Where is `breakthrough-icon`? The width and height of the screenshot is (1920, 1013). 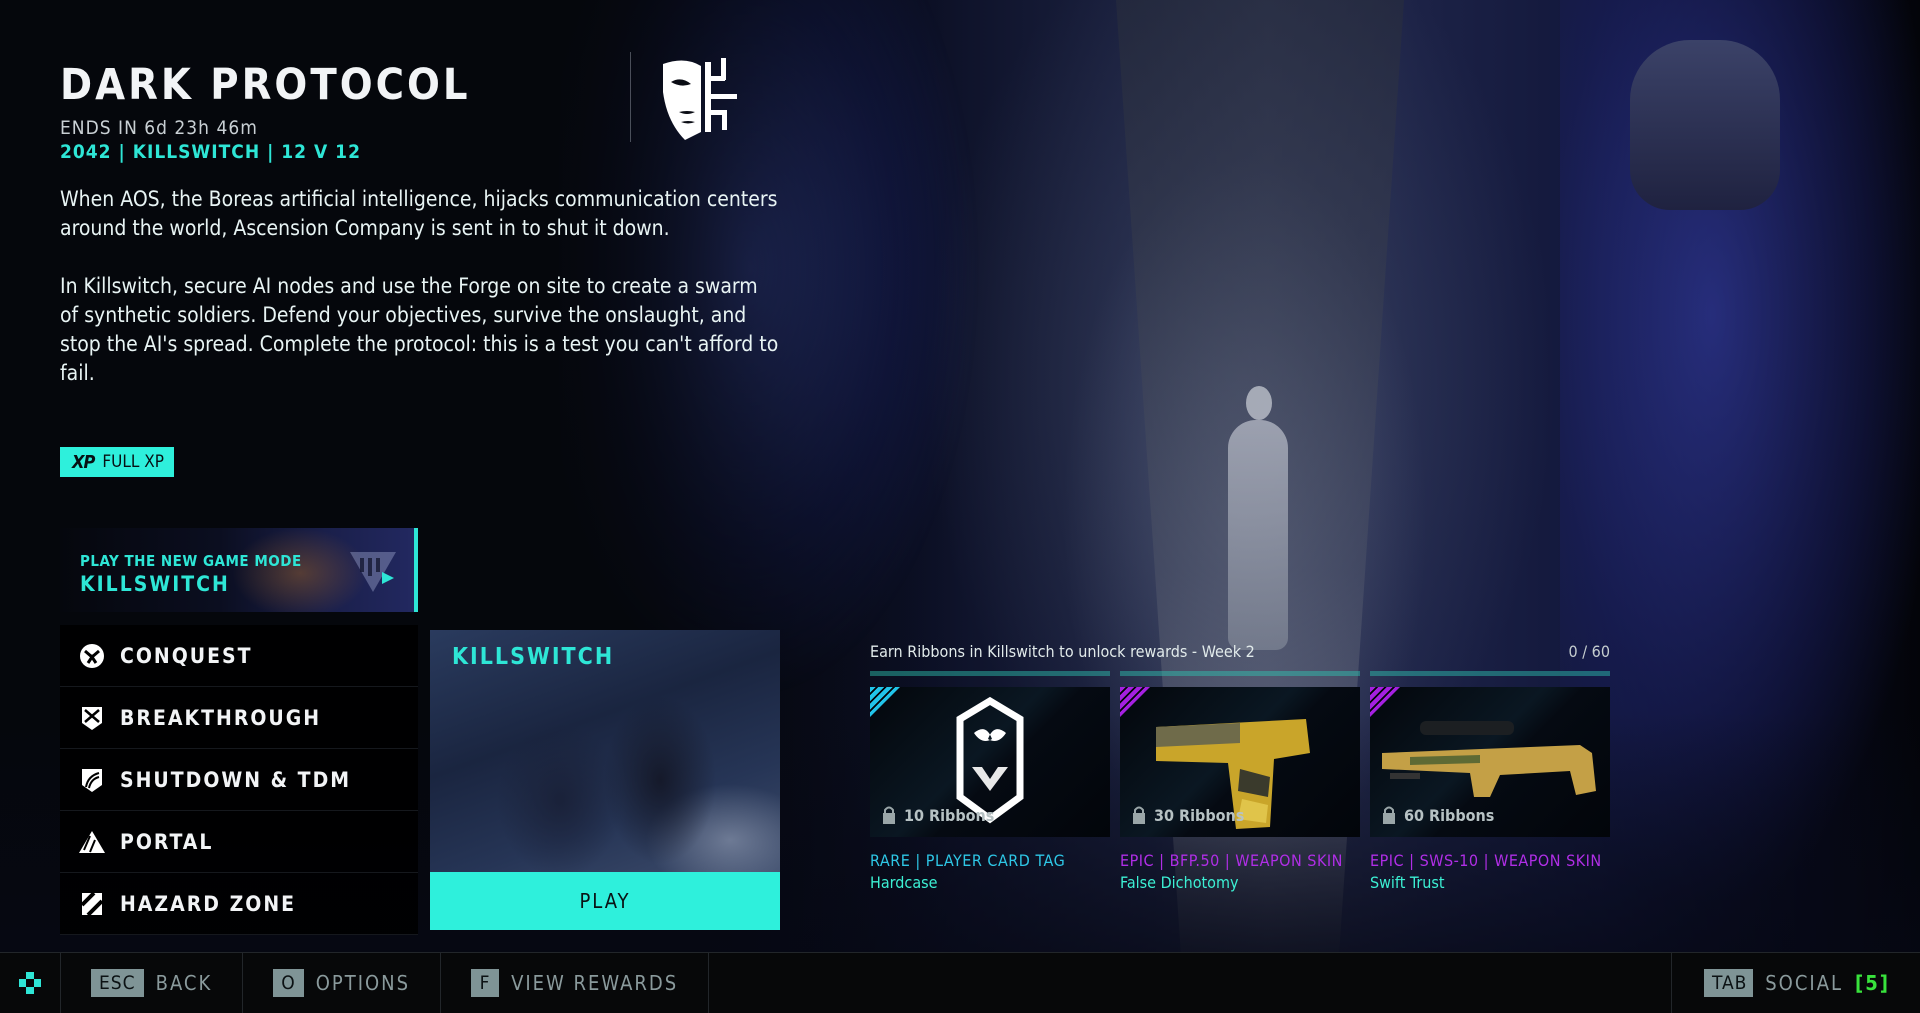 breakthrough-icon is located at coordinates (92, 718).